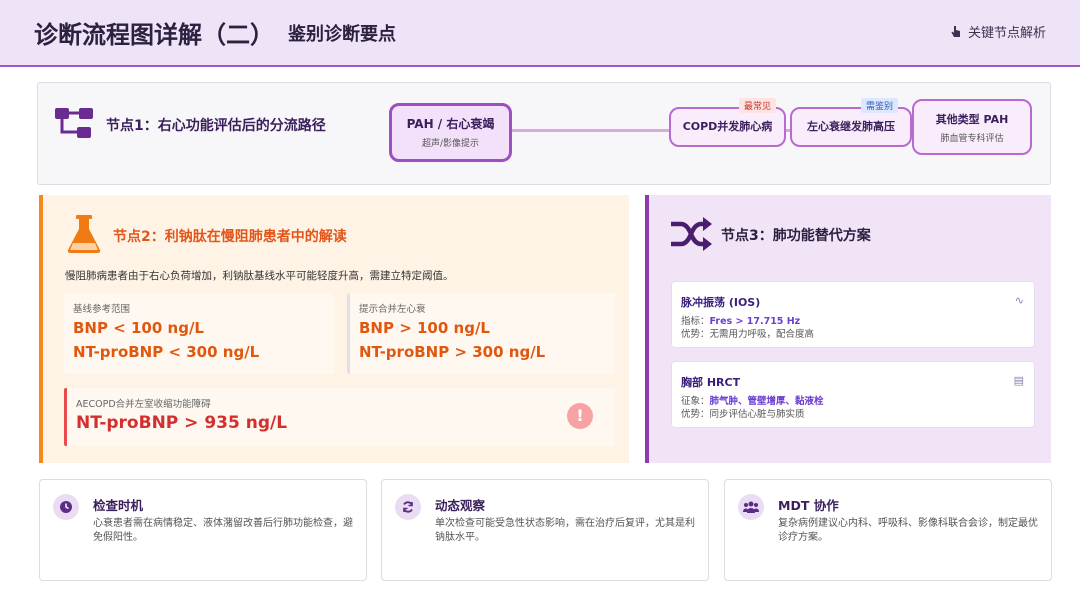 This screenshot has height=608, width=1080. I want to click on sitemap-icon, so click(74, 123).